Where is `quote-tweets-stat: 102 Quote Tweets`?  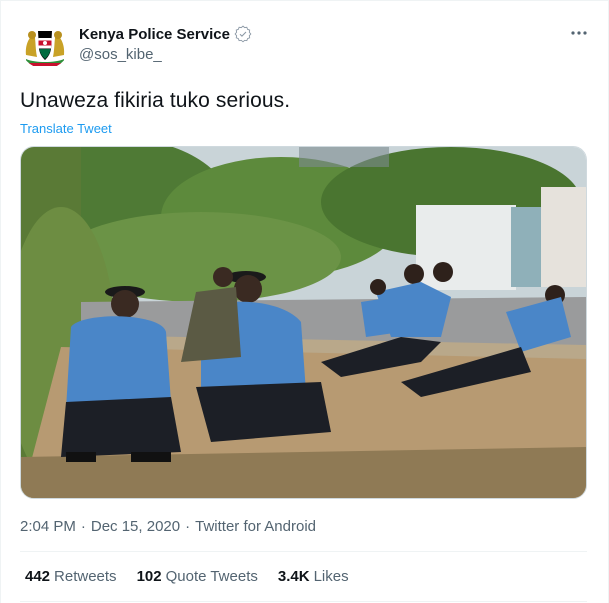
quote-tweets-stat: 102 Quote Tweets is located at coordinates (197, 576).